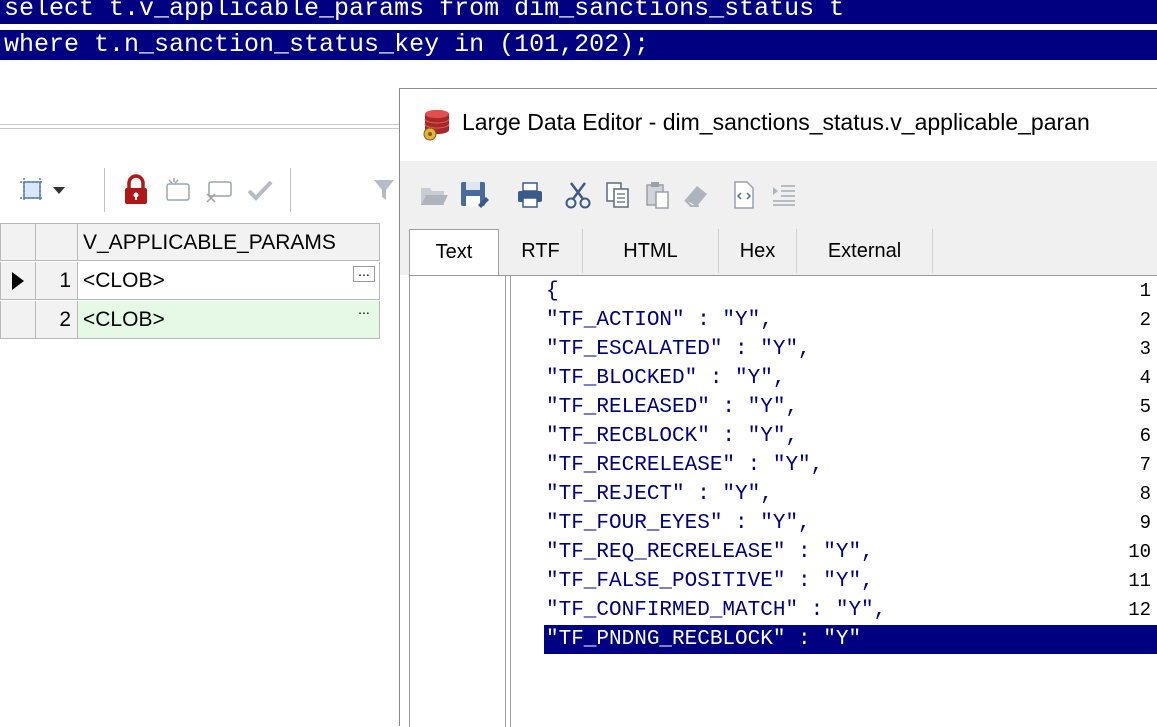  Describe the element at coordinates (651, 251) in the screenshot. I see `tab-html: HTML` at that location.